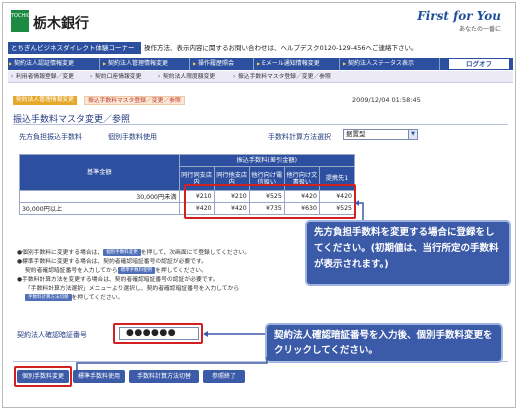  I want to click on breadcrumb-current: 振込手数料マスタ登録／変更／参照, so click(134, 100).